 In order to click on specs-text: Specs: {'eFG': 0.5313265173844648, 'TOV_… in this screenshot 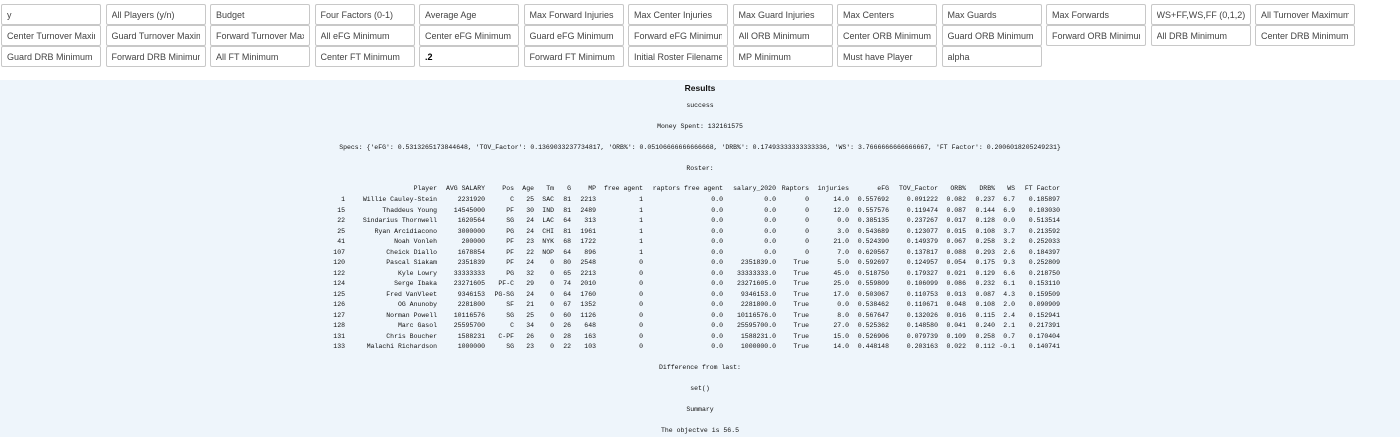, I will do `click(700, 147)`.